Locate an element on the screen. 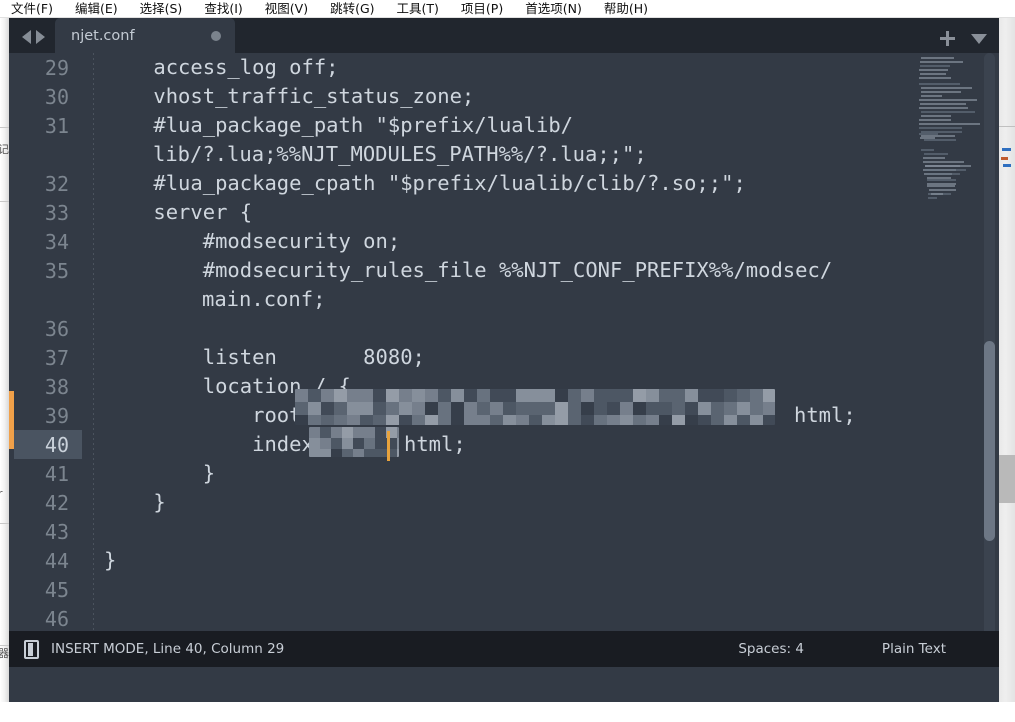  code-line: server { is located at coordinates (178, 212).